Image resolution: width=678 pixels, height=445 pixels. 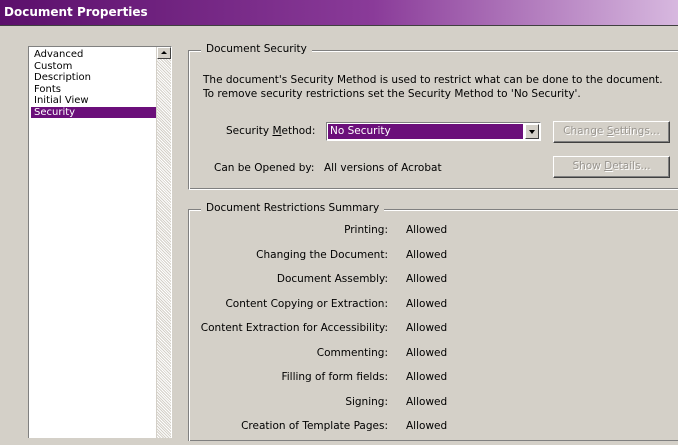 I want to click on restriction-row: Printing: Allowed, so click(x=433, y=236).